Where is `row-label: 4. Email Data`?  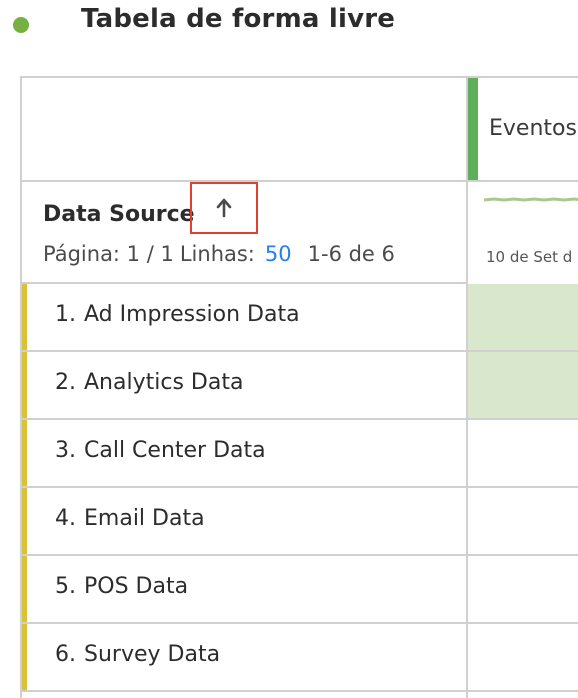
row-label: 4. Email Data is located at coordinates (130, 518).